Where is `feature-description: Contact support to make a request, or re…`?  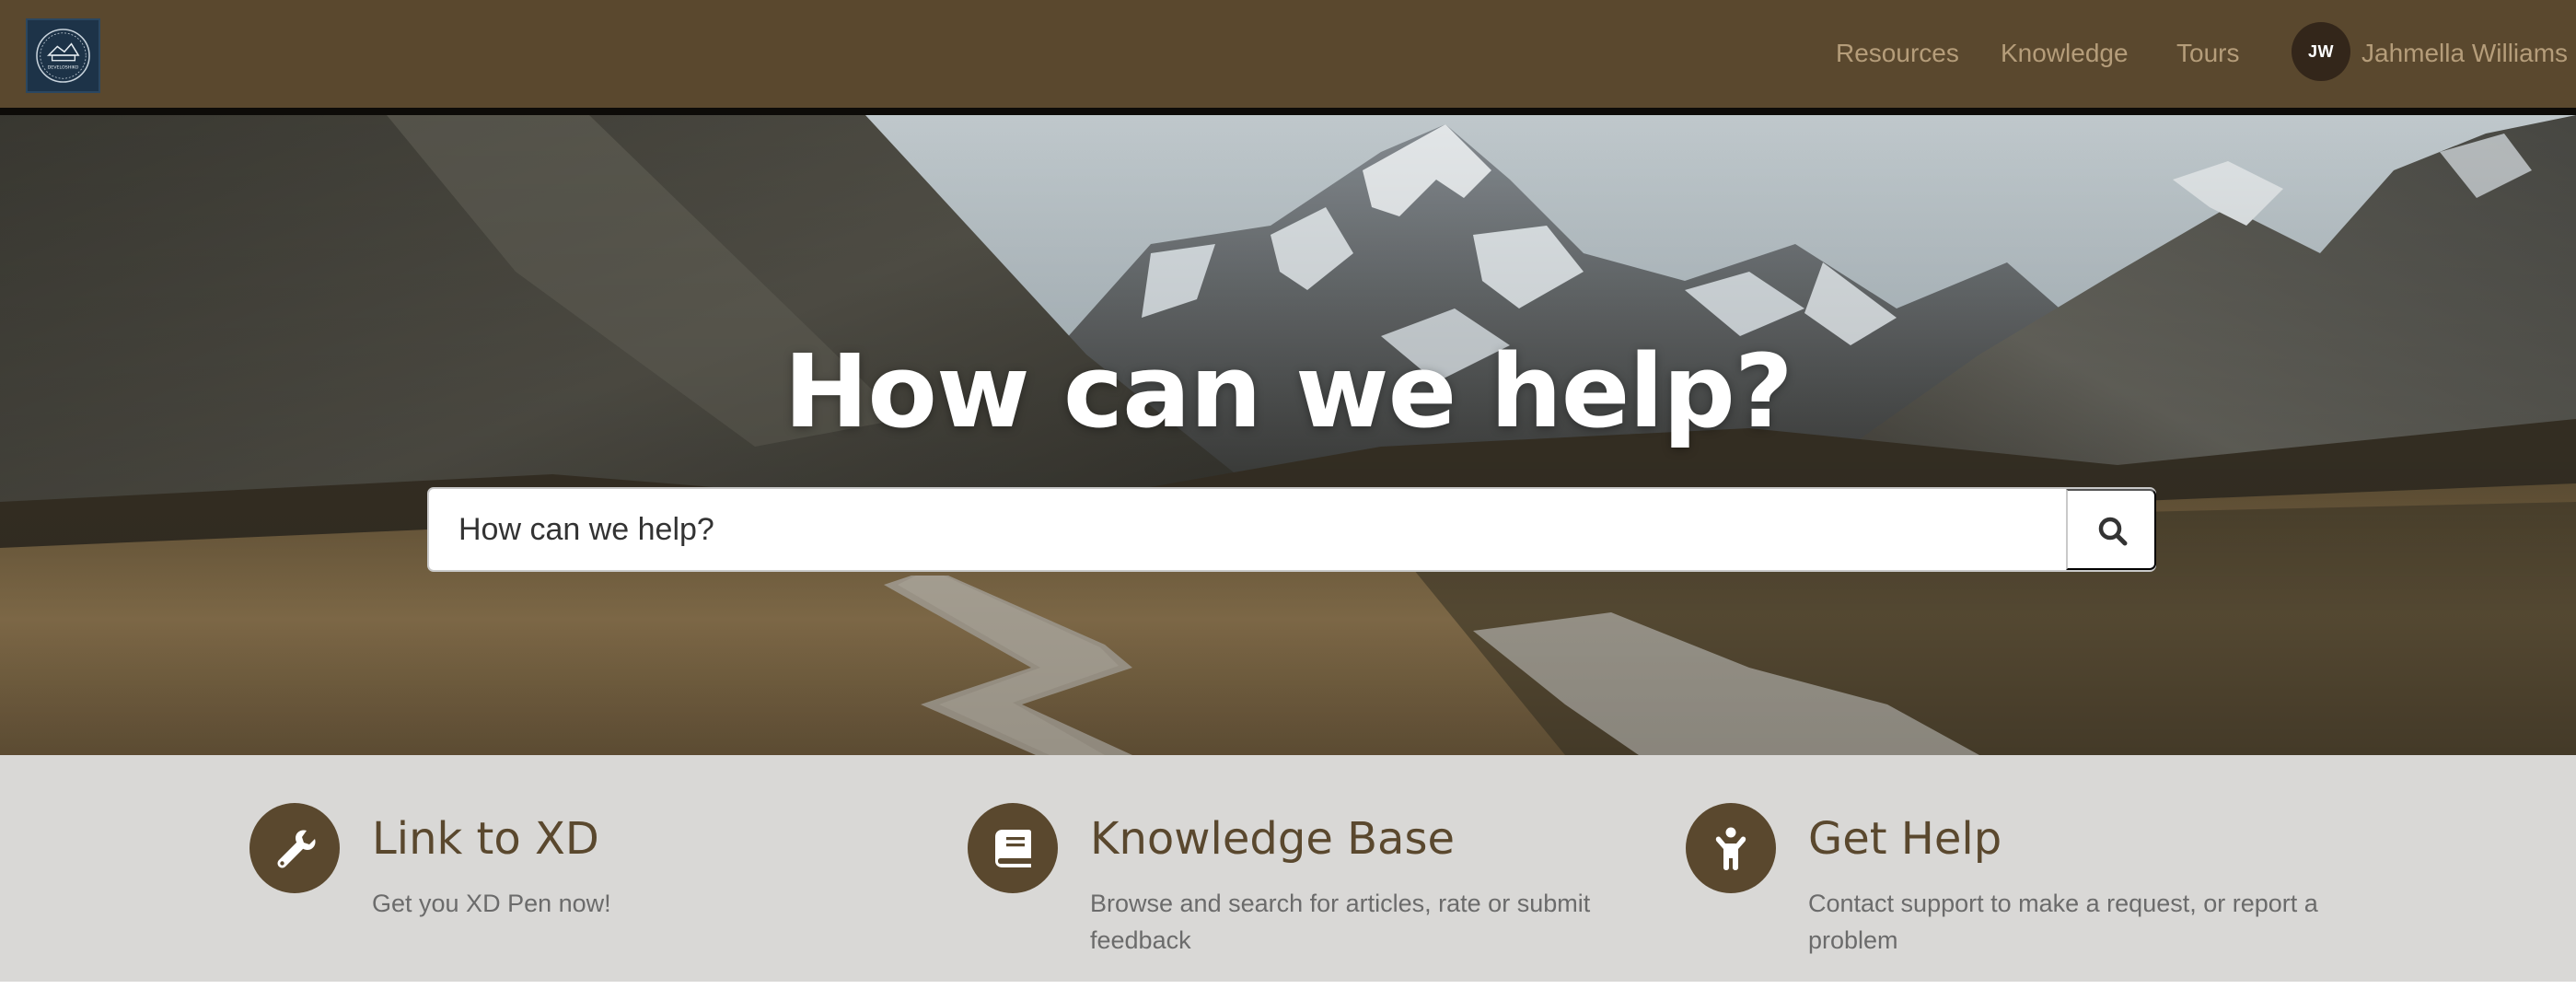
feature-description: Contact support to make a request, or re… is located at coordinates (2063, 922).